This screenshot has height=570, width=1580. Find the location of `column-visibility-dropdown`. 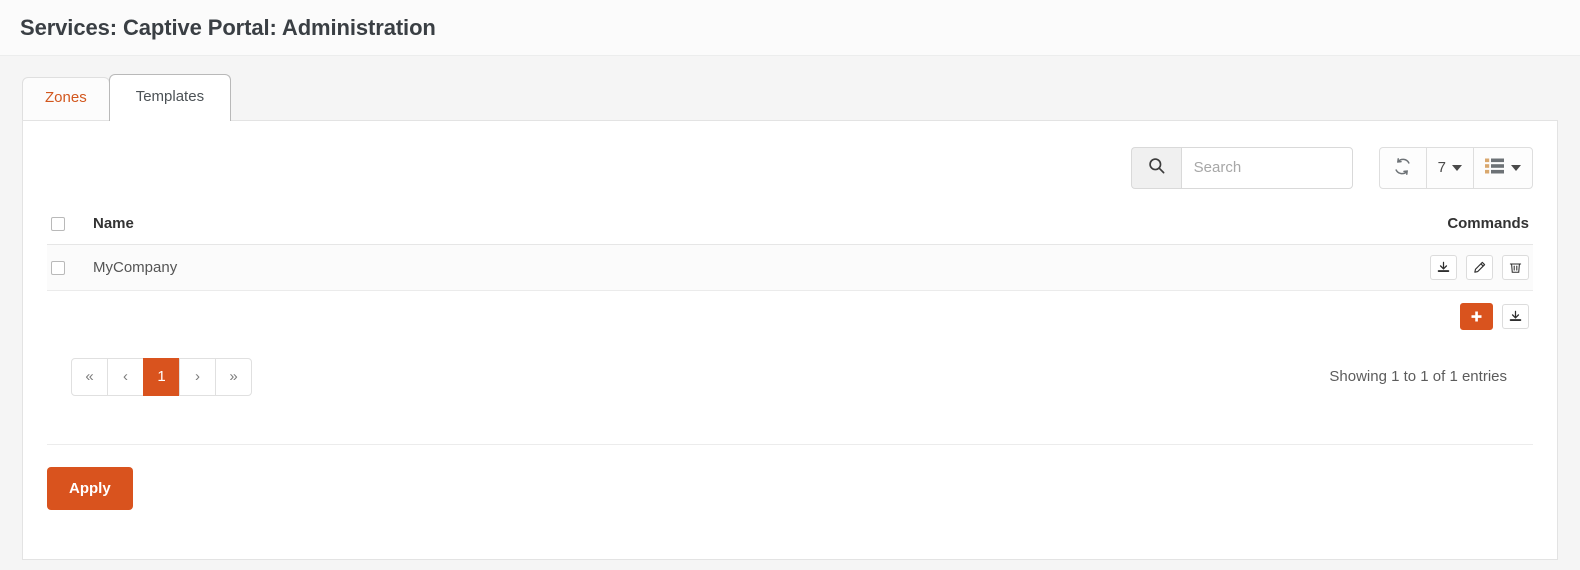

column-visibility-dropdown is located at coordinates (1503, 167).